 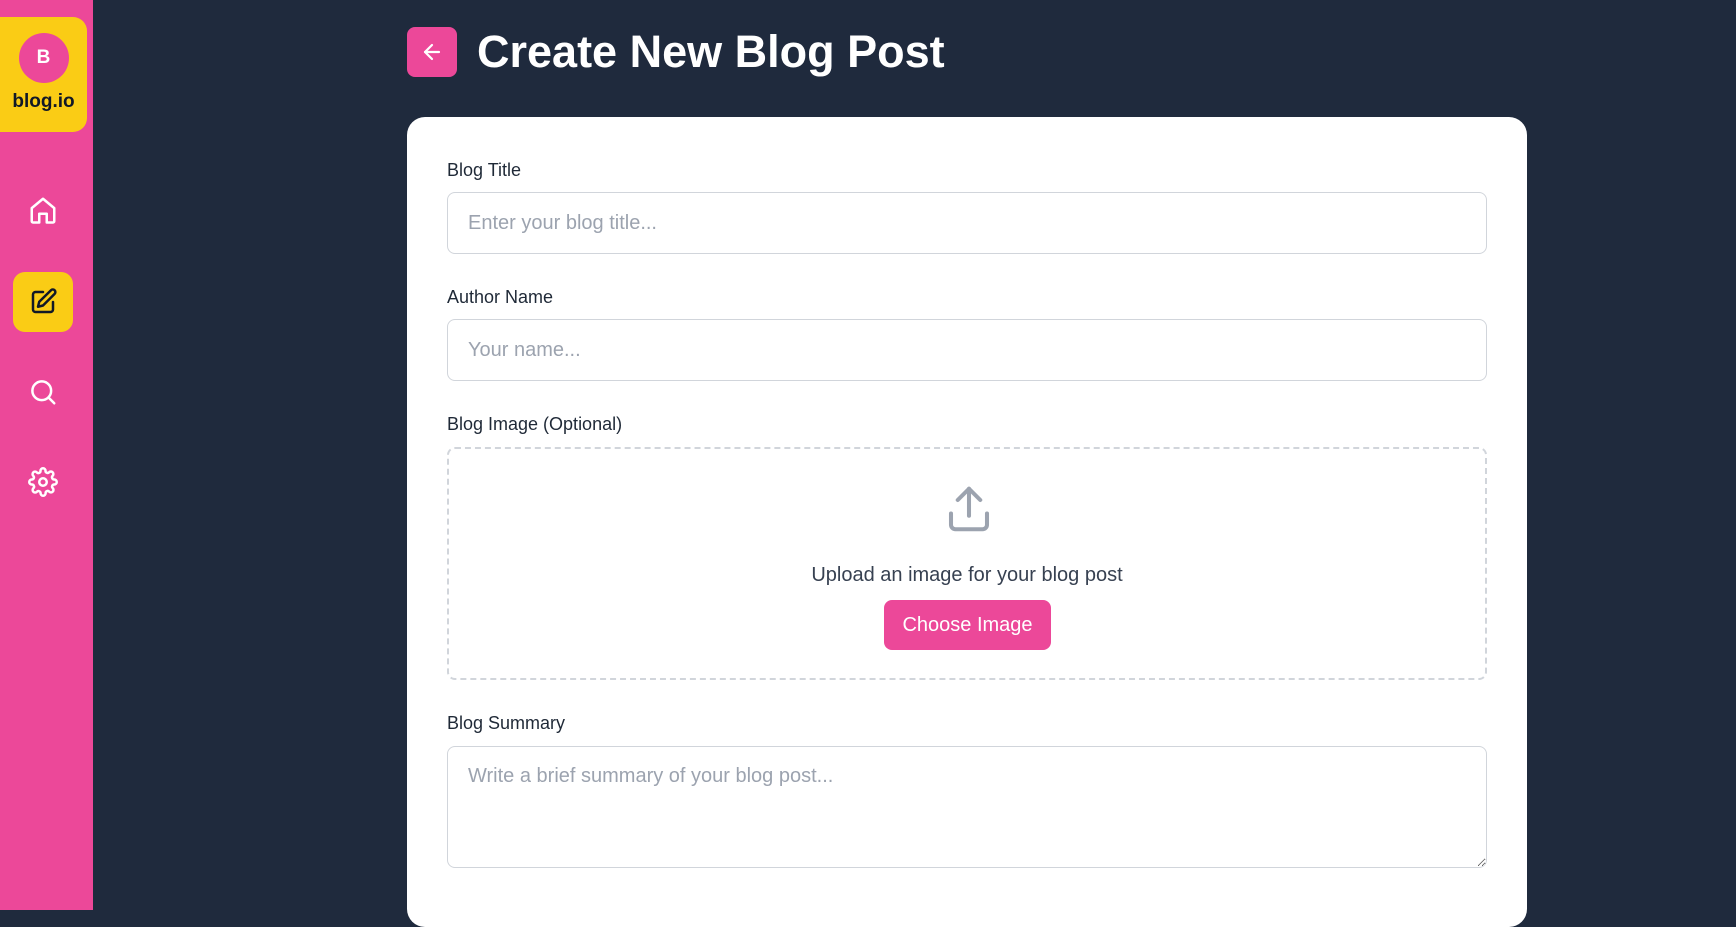 I want to click on sidebar: B blog.io, so click(x=46, y=455).